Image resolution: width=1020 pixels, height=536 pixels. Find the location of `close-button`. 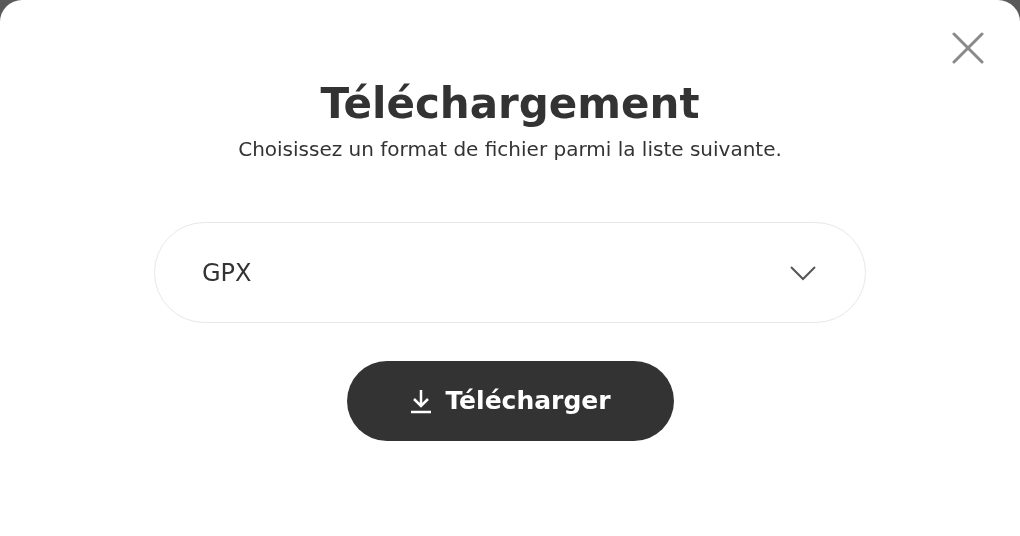

close-button is located at coordinates (968, 48).